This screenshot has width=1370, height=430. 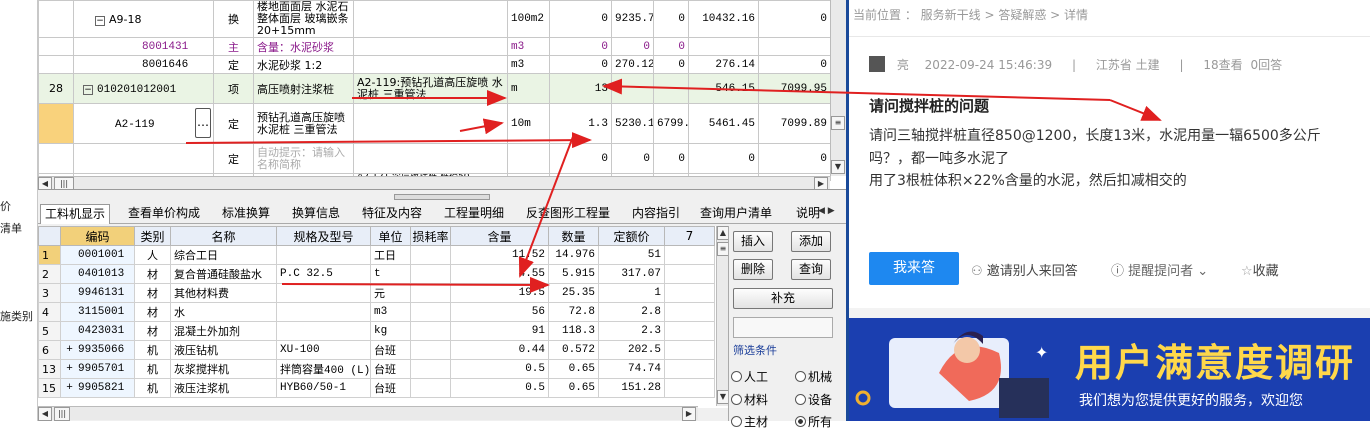 What do you see at coordinates (390, 236) in the screenshot?
I see `col-unit: 单位` at bounding box center [390, 236].